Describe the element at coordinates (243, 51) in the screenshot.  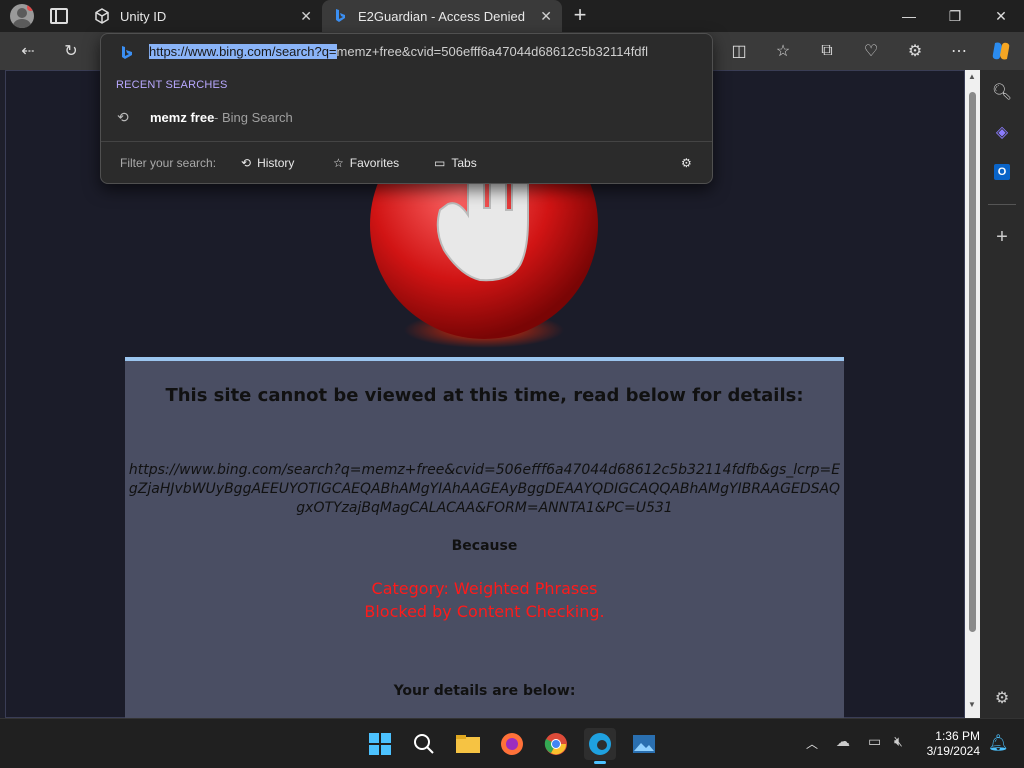
I see `url-selected-text: https://www.bing.com/search?q=` at that location.